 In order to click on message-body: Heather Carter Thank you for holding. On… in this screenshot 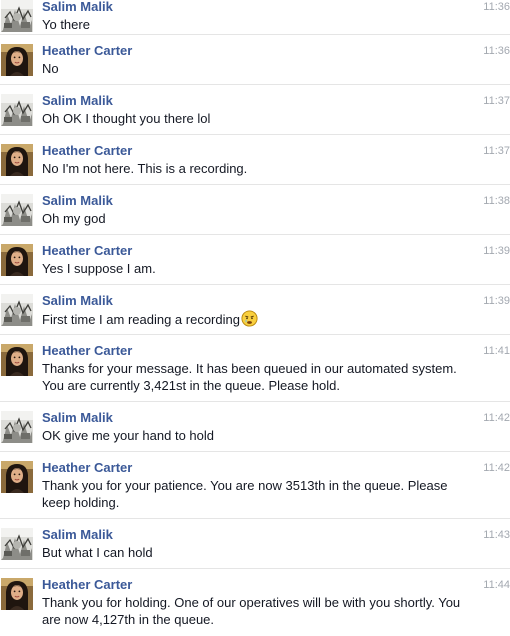, I will do `click(252, 602)`.